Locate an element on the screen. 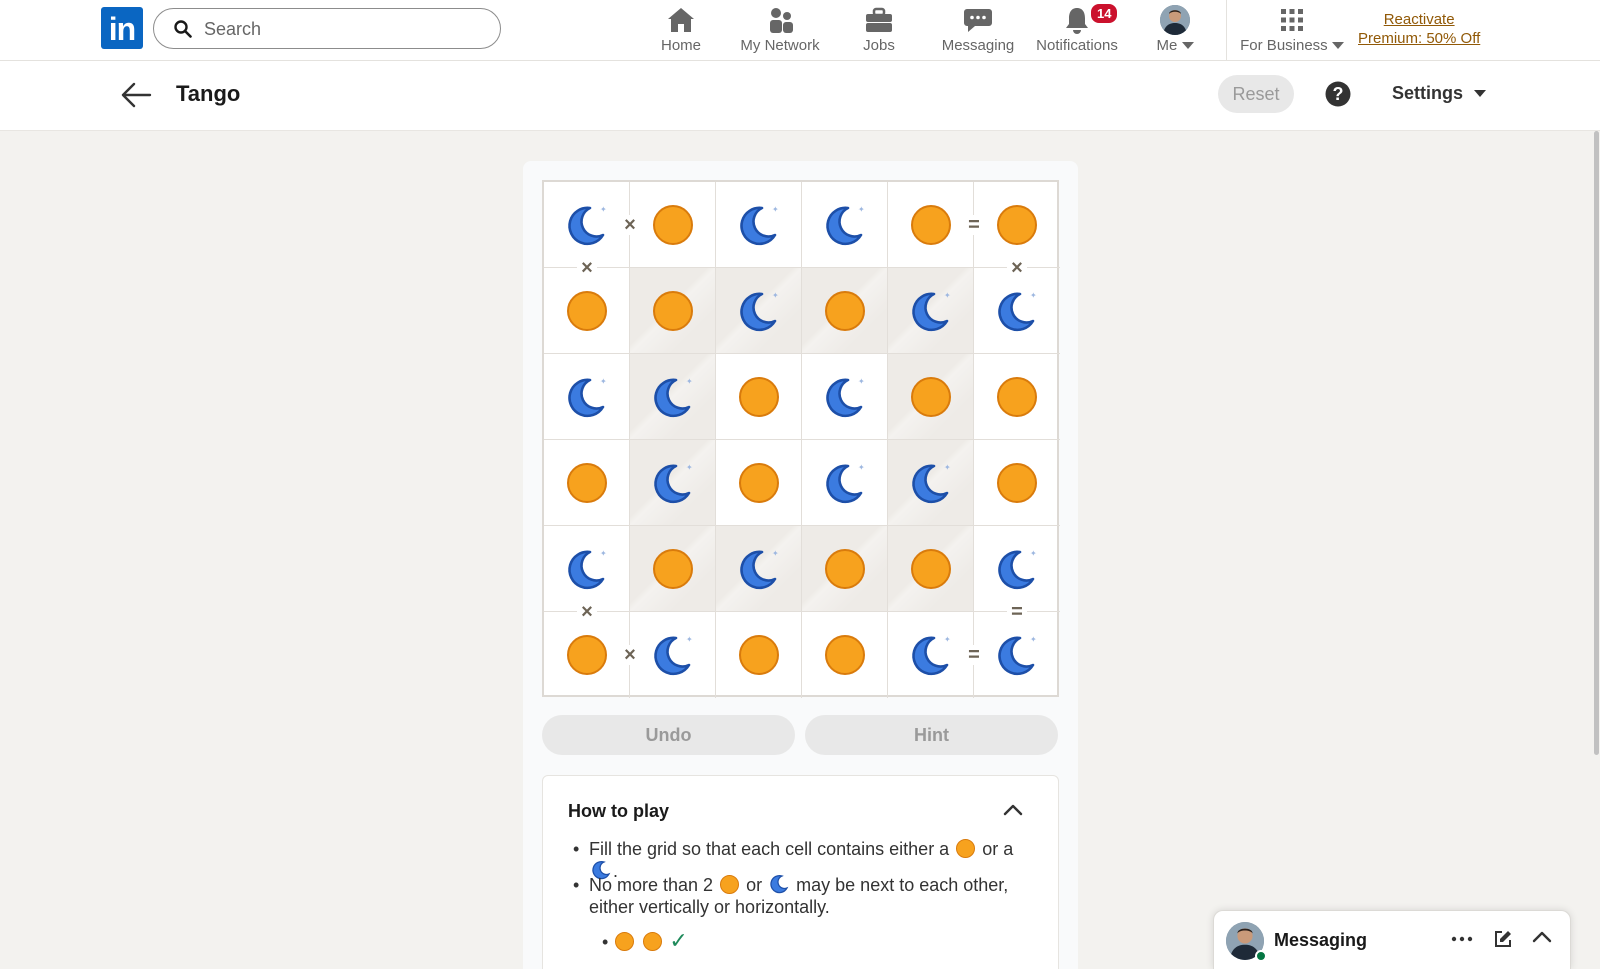  nav-my-network: My Network is located at coordinates (780, 30).